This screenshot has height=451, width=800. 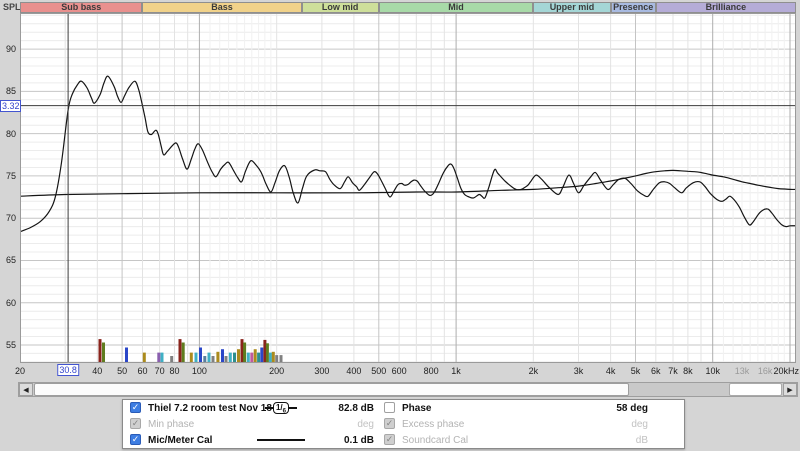 What do you see at coordinates (389, 423) in the screenshot?
I see `checkbox-excess-phase: ✓` at bounding box center [389, 423].